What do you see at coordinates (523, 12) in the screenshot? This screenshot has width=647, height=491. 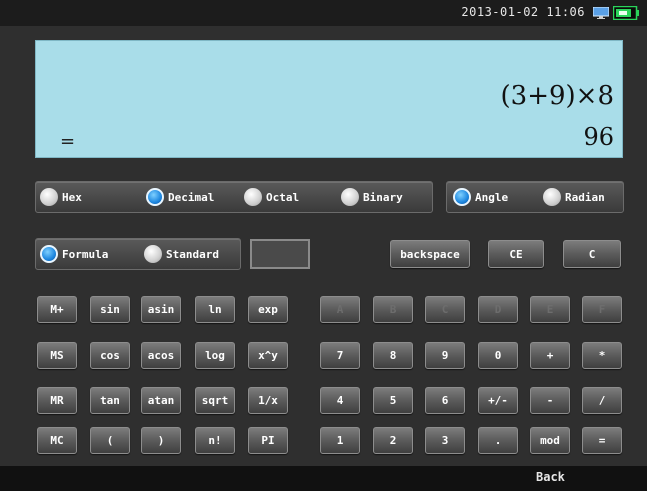 I see `status-datetime: 2013-01-02 11:06` at bounding box center [523, 12].